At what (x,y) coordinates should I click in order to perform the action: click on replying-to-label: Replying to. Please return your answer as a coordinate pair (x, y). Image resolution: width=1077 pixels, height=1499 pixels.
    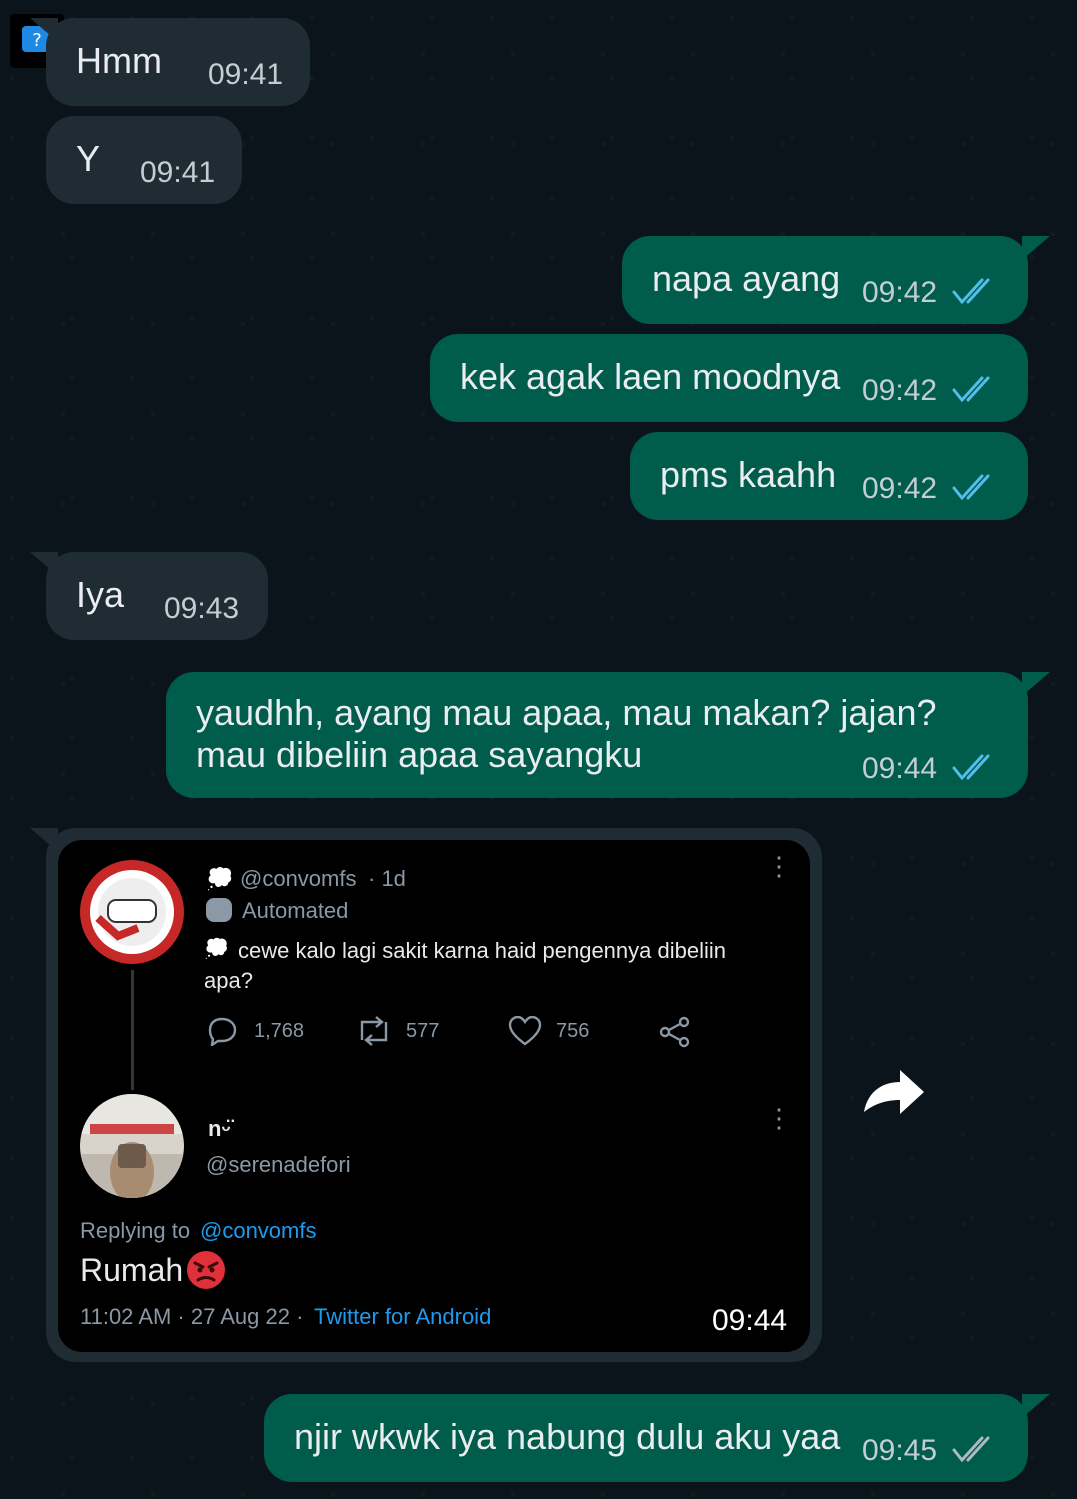
    Looking at the image, I should click on (135, 1230).